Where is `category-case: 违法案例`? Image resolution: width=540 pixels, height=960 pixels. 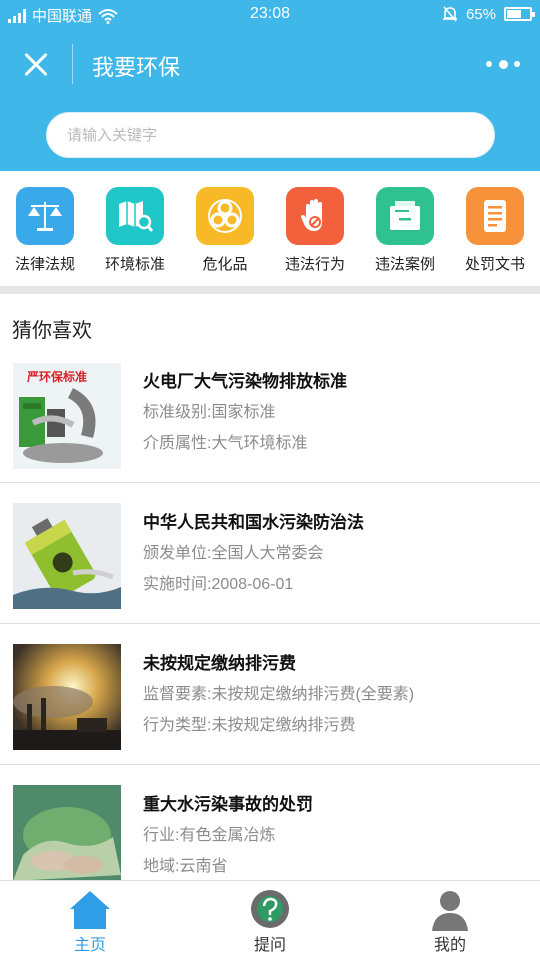 category-case: 违法案例 is located at coordinates (405, 228).